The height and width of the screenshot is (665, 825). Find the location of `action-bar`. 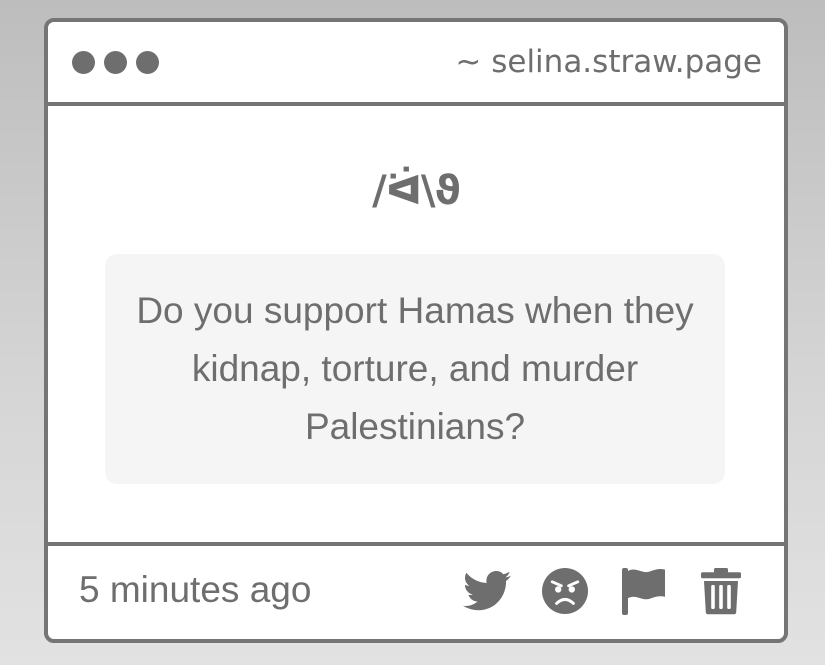

action-bar is located at coordinates (604, 591).